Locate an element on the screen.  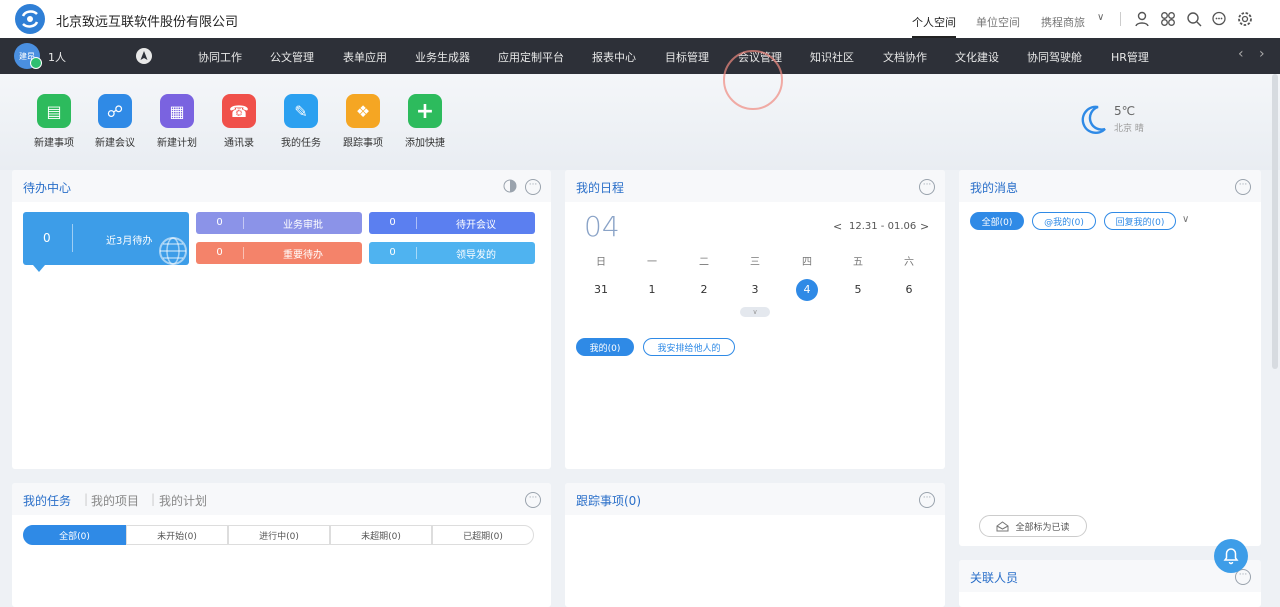
people-count: 1人 is located at coordinates (57, 57).